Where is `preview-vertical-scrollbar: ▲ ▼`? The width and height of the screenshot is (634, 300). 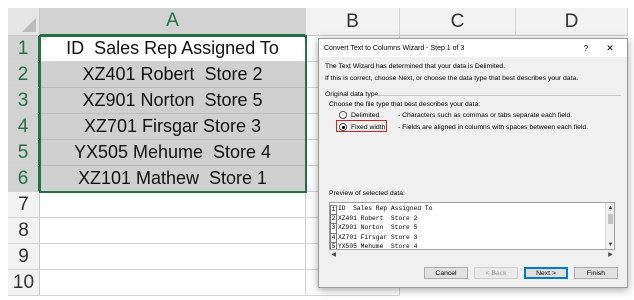 preview-vertical-scrollbar: ▲ ▼ is located at coordinates (609, 226).